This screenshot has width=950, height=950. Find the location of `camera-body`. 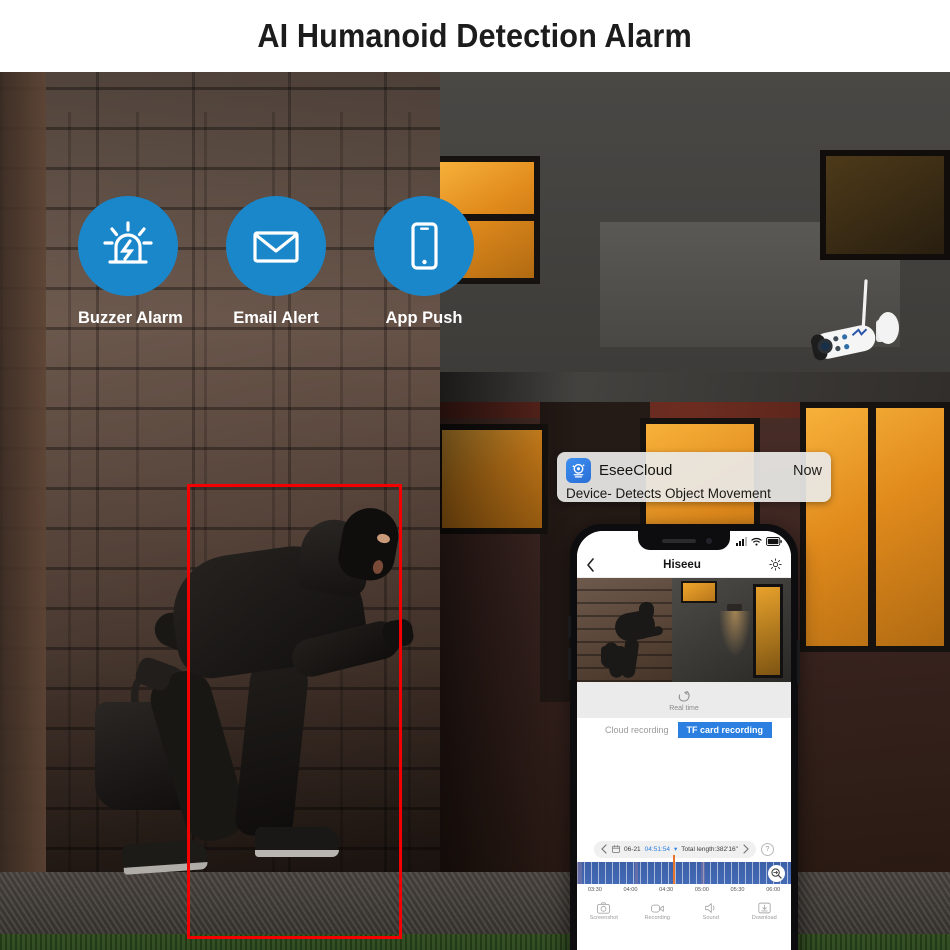

camera-body is located at coordinates (843, 343).